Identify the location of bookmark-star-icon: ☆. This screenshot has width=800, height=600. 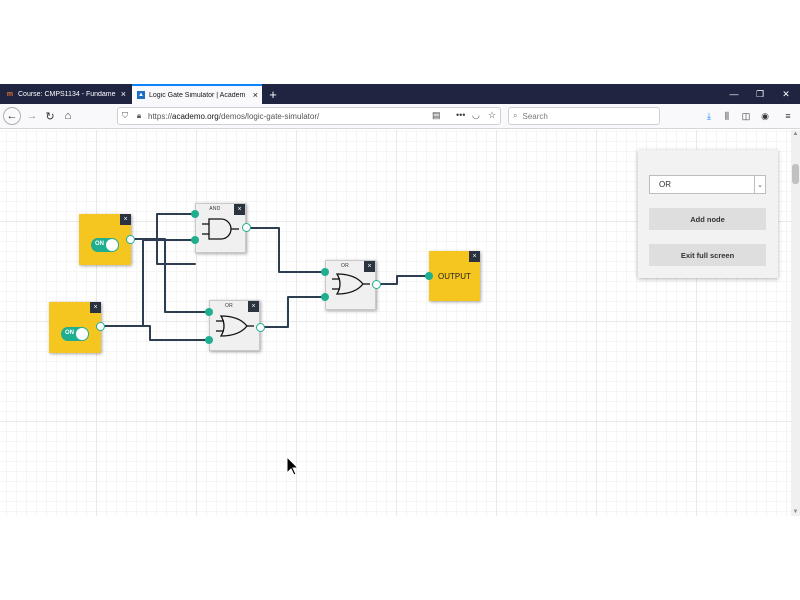
(492, 115).